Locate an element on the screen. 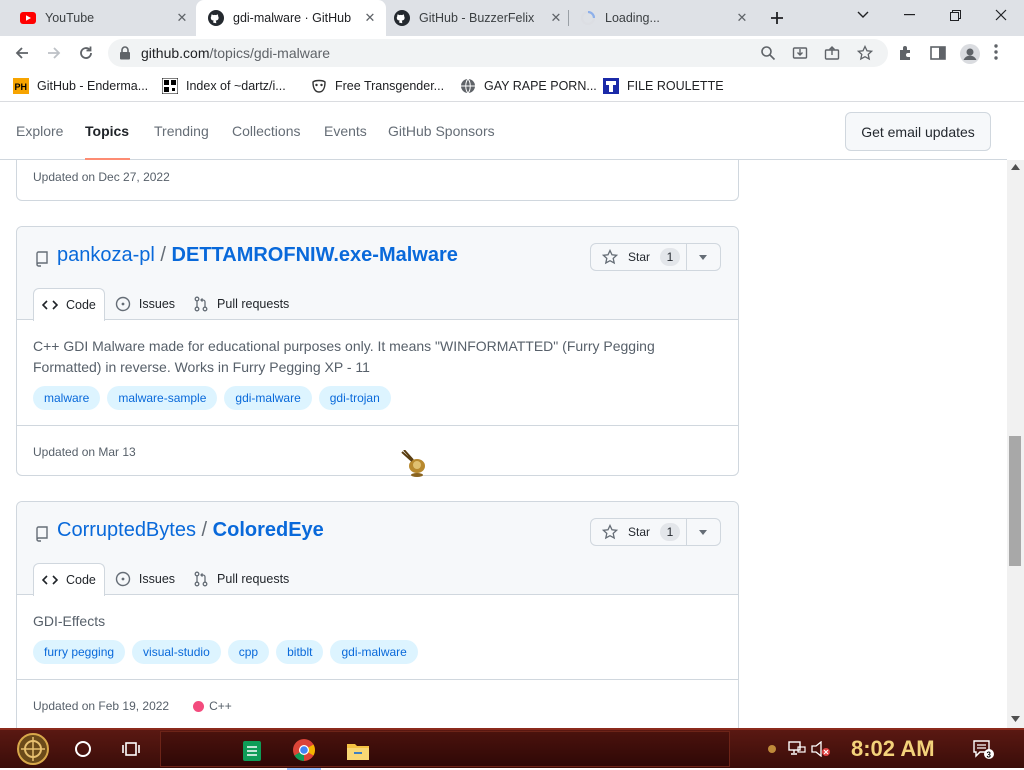 Image resolution: width=1024 pixels, height=770 pixels. show-hidden-icons is located at coordinates (772, 749).